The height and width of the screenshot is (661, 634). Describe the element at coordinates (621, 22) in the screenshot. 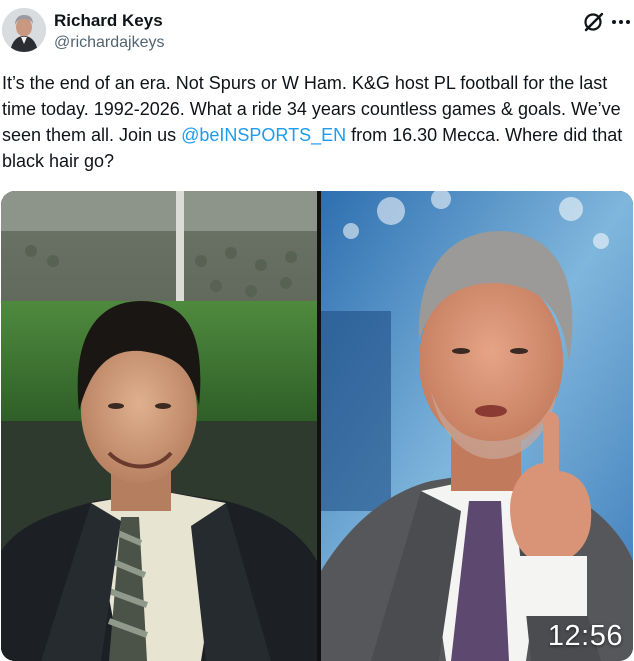

I see `more-options-icon` at that location.